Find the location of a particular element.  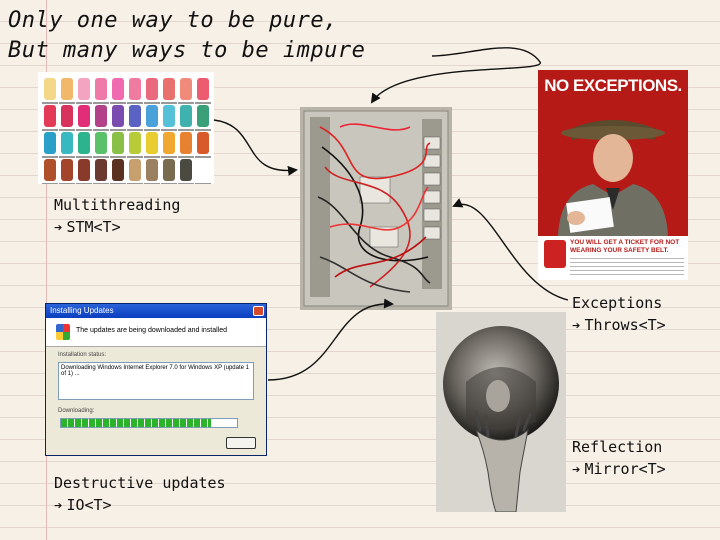

caption-exceptions-type: ➔ Throws<T> is located at coordinates (619, 325).